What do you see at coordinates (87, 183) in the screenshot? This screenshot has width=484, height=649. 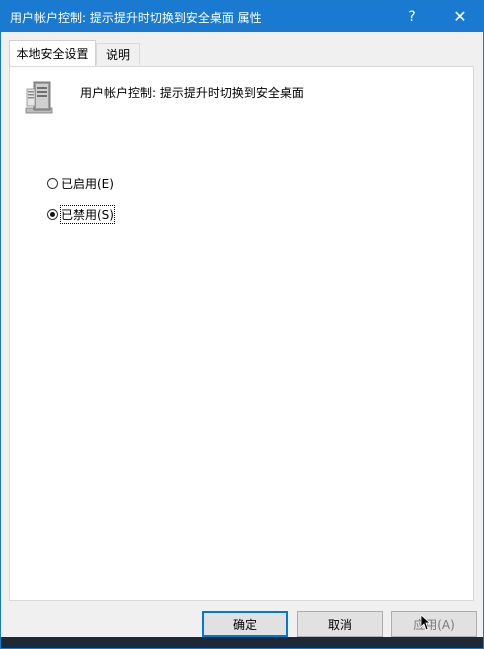 I see `radio-enabled-label: 已启用(E)` at bounding box center [87, 183].